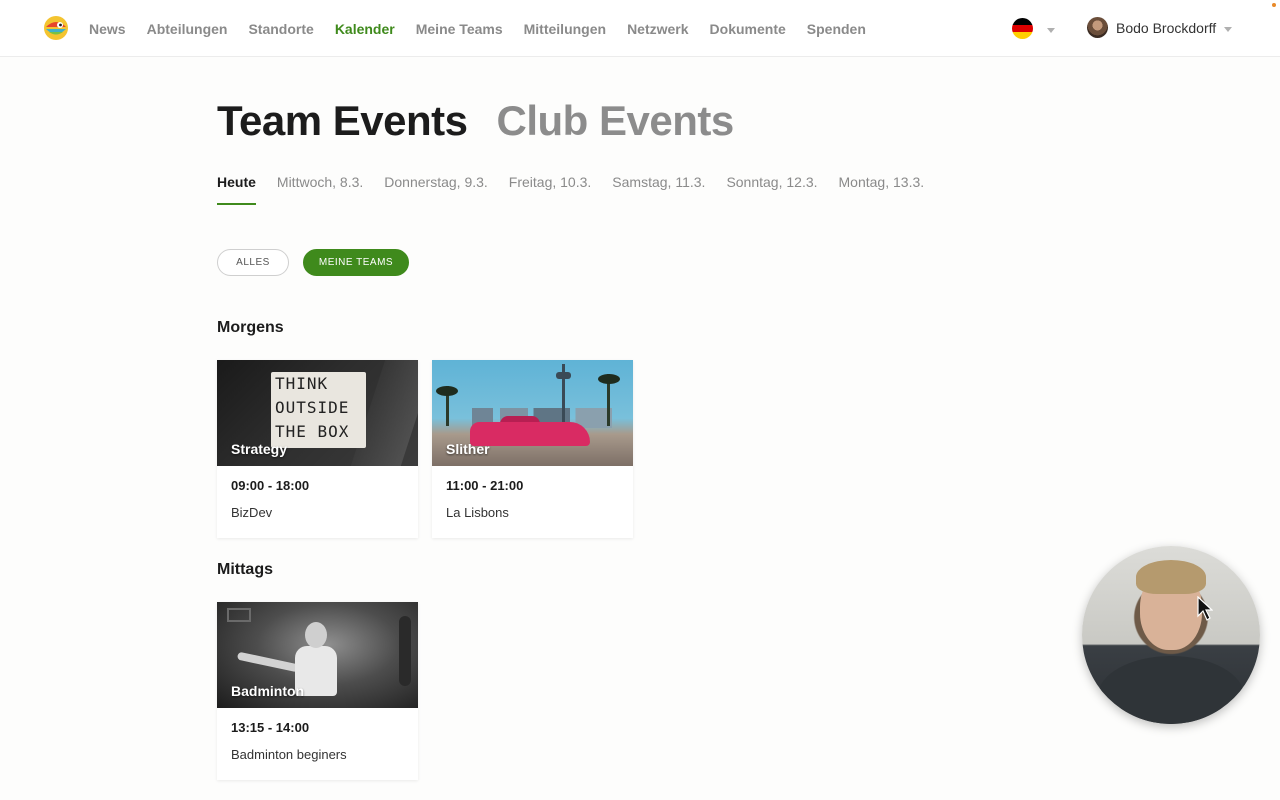  Describe the element at coordinates (657, 29) in the screenshot. I see `nav-item-netzwerk: Netzwerk` at that location.